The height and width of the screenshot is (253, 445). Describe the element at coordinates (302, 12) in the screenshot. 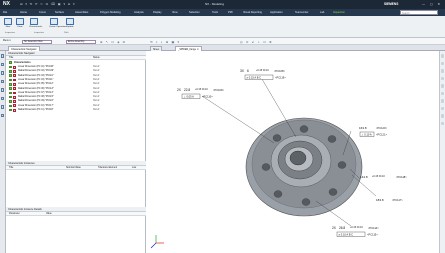

I see `menu-teamcenter: Teamcenter` at that location.